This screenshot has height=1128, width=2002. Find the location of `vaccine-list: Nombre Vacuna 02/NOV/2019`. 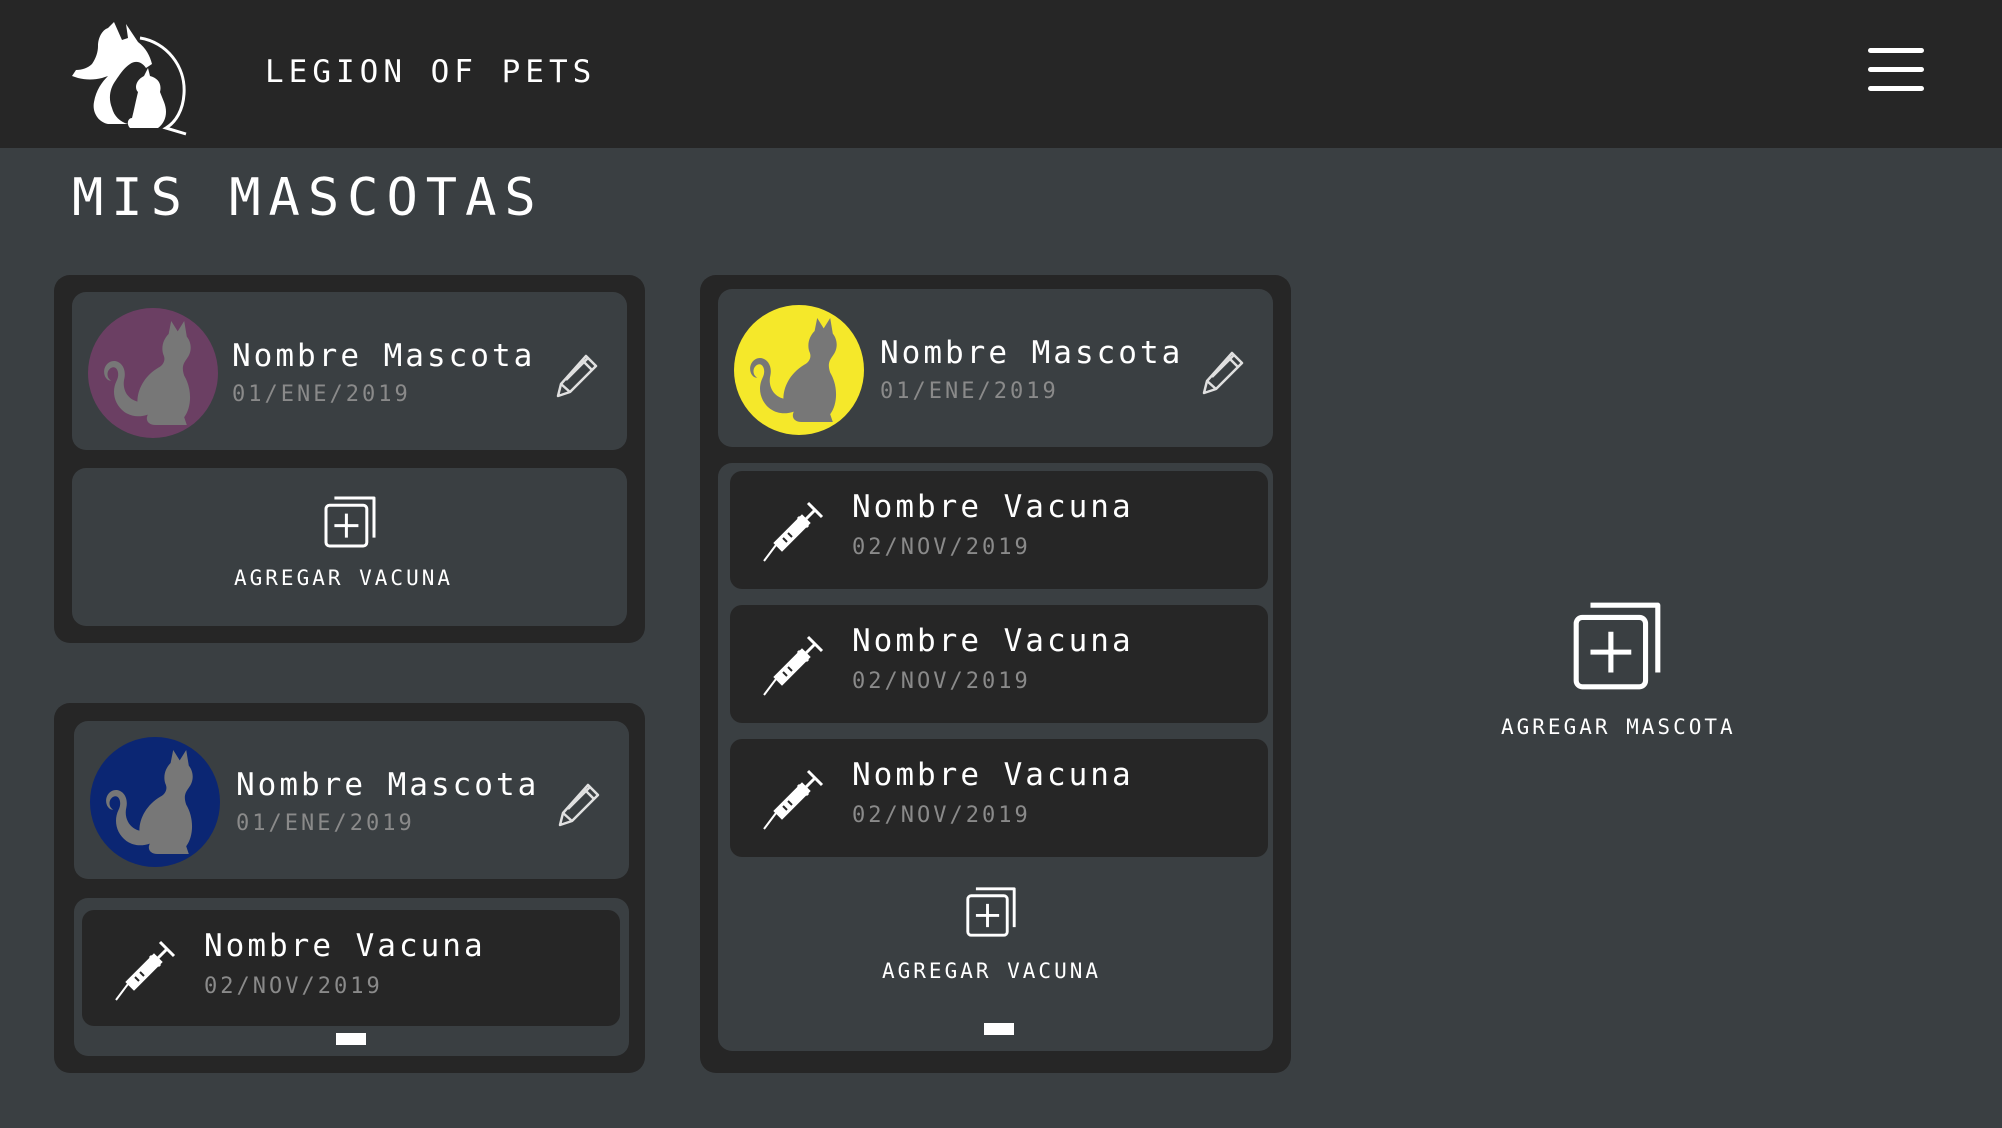

vaccine-list: Nombre Vacuna 02/NOV/2019 is located at coordinates (351, 977).